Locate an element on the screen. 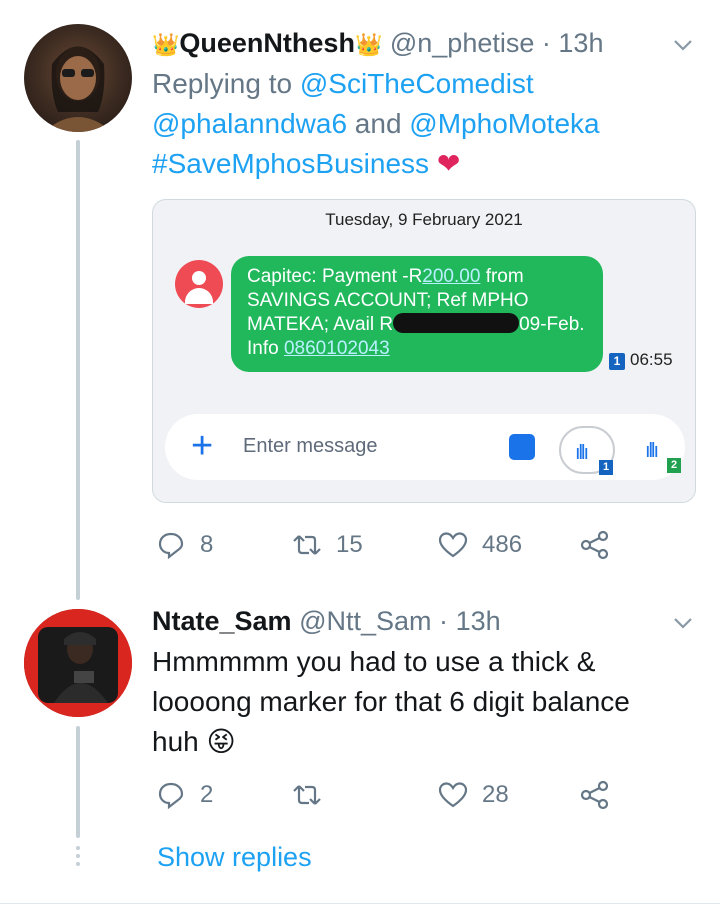 This screenshot has height=911, width=720. reply-button: 8 is located at coordinates (184, 545).